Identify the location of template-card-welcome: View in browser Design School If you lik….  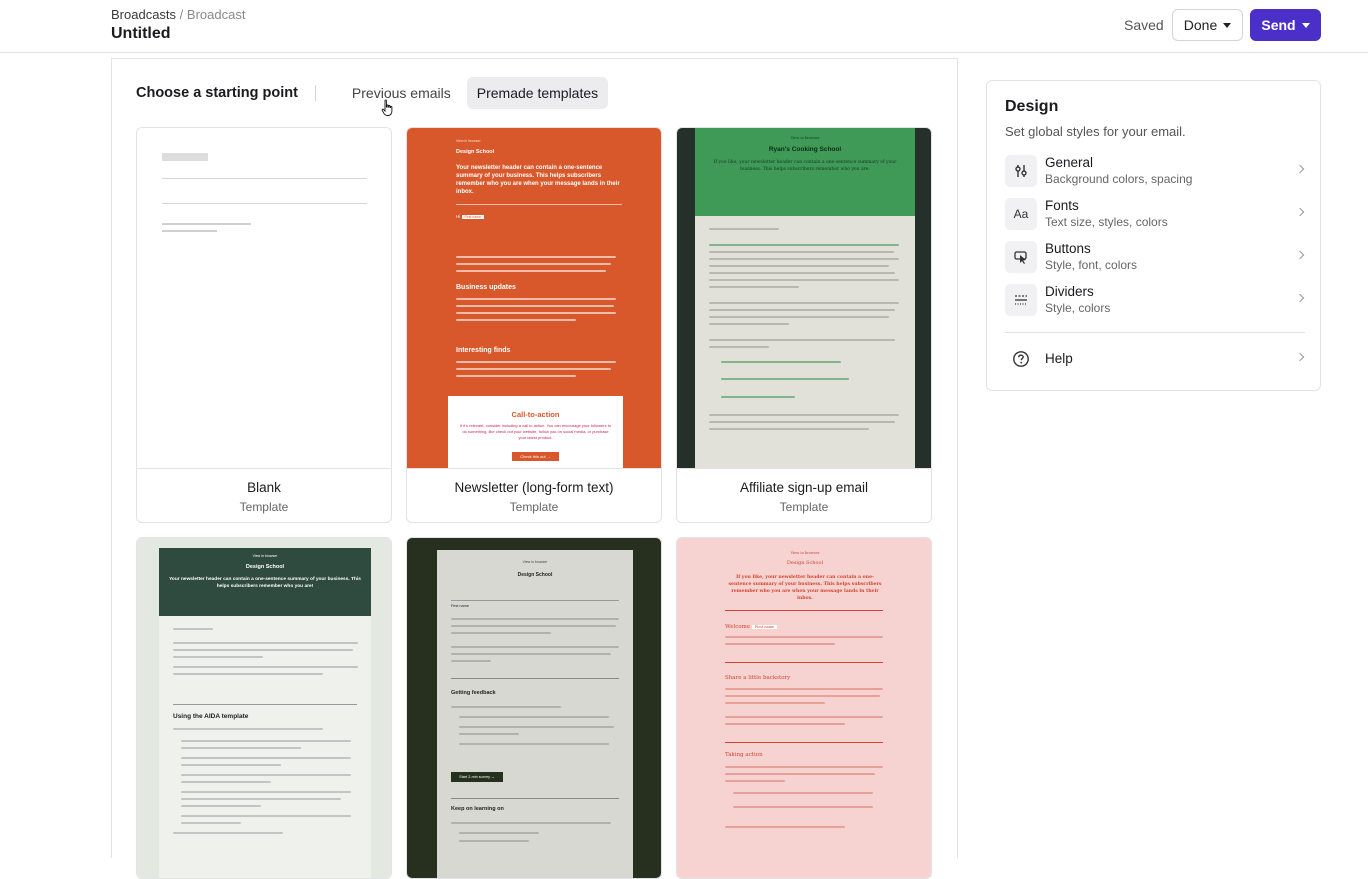
(804, 708).